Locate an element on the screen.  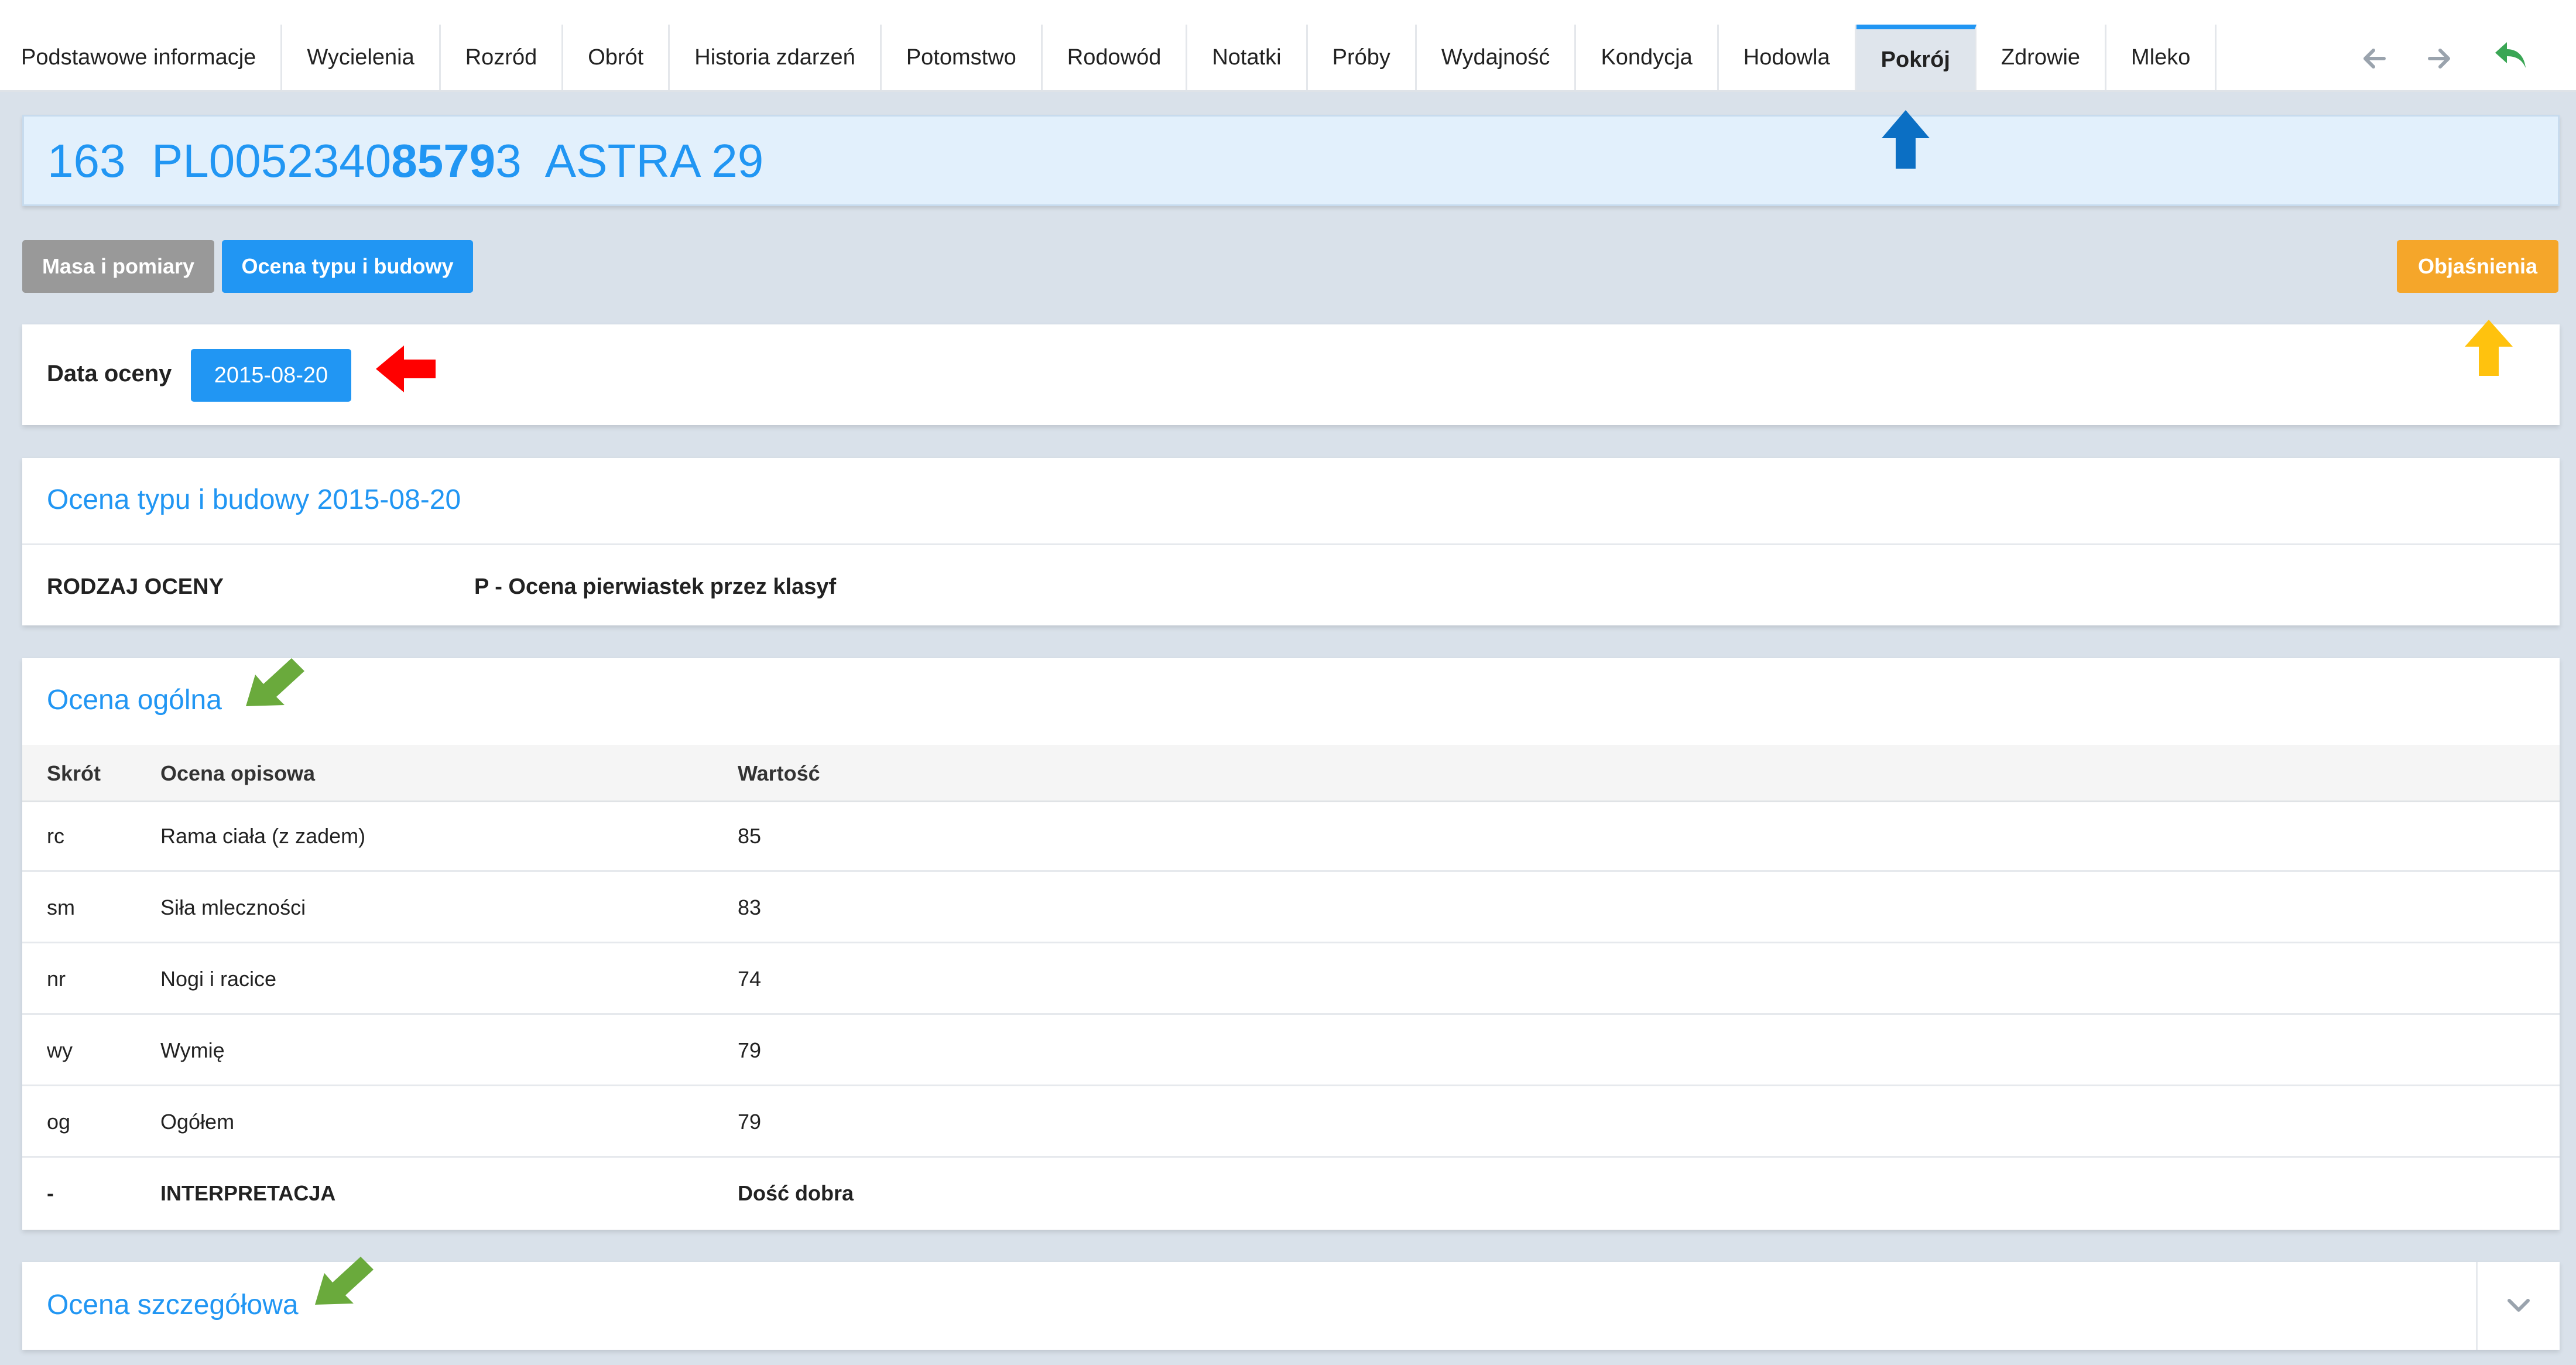
header-desc: Ocena opisowa is located at coordinates (238, 773).